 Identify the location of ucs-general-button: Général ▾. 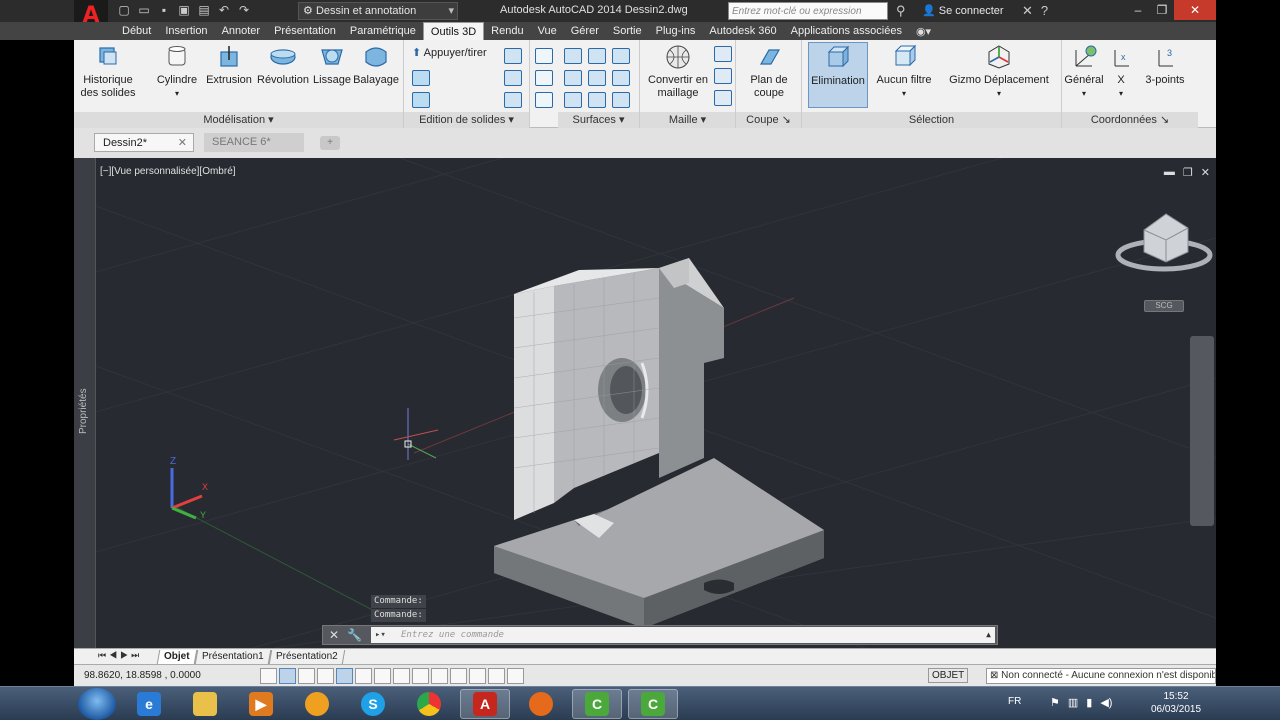
(1084, 72).